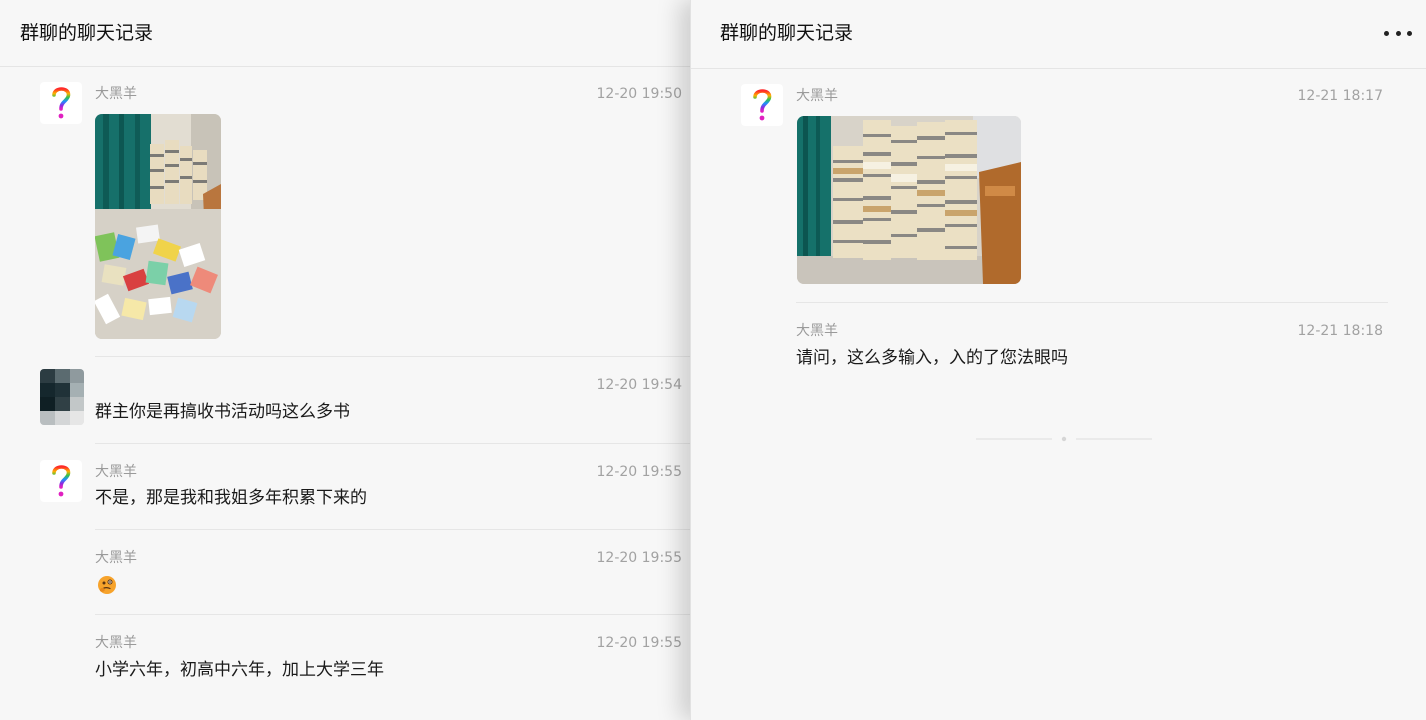 This screenshot has width=1426, height=720. What do you see at coordinates (639, 94) in the screenshot?
I see `message-time: 12-20 19:50` at bounding box center [639, 94].